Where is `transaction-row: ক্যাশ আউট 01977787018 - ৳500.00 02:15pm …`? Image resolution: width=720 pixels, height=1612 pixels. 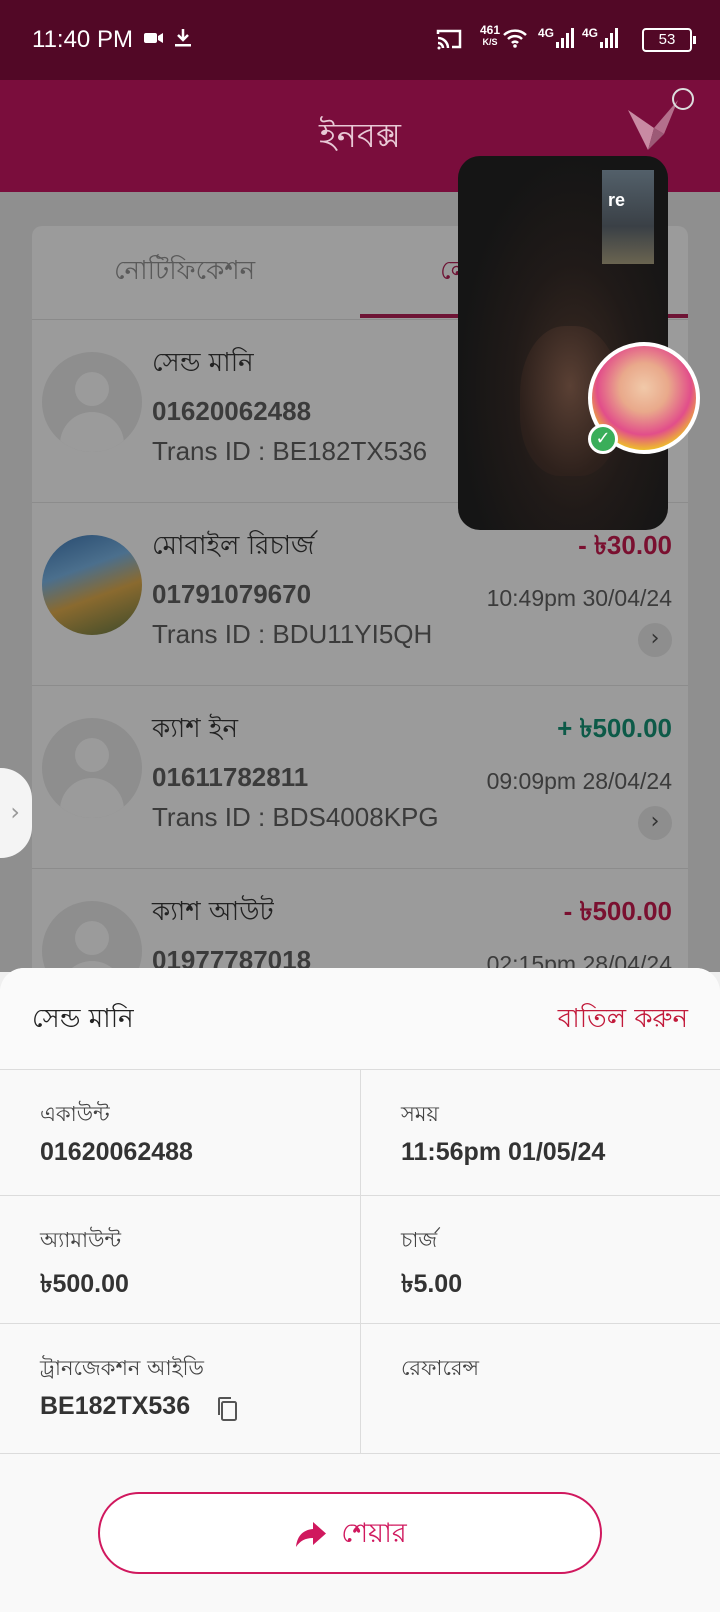 transaction-row: ক্যাশ আউট 01977787018 - ৳500.00 02:15pm … is located at coordinates (360, 920).